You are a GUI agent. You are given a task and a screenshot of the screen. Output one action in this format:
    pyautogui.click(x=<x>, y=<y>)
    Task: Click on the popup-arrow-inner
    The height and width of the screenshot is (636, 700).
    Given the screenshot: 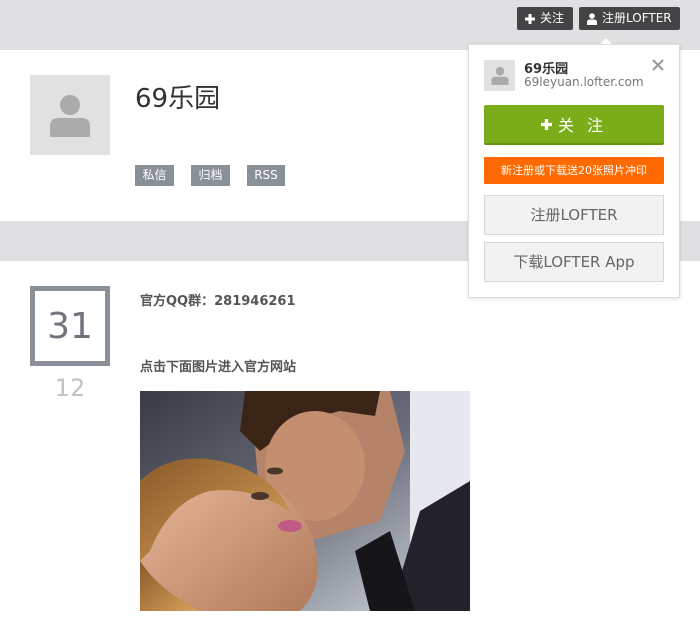 What is the action you would take?
    pyautogui.click(x=606, y=41)
    